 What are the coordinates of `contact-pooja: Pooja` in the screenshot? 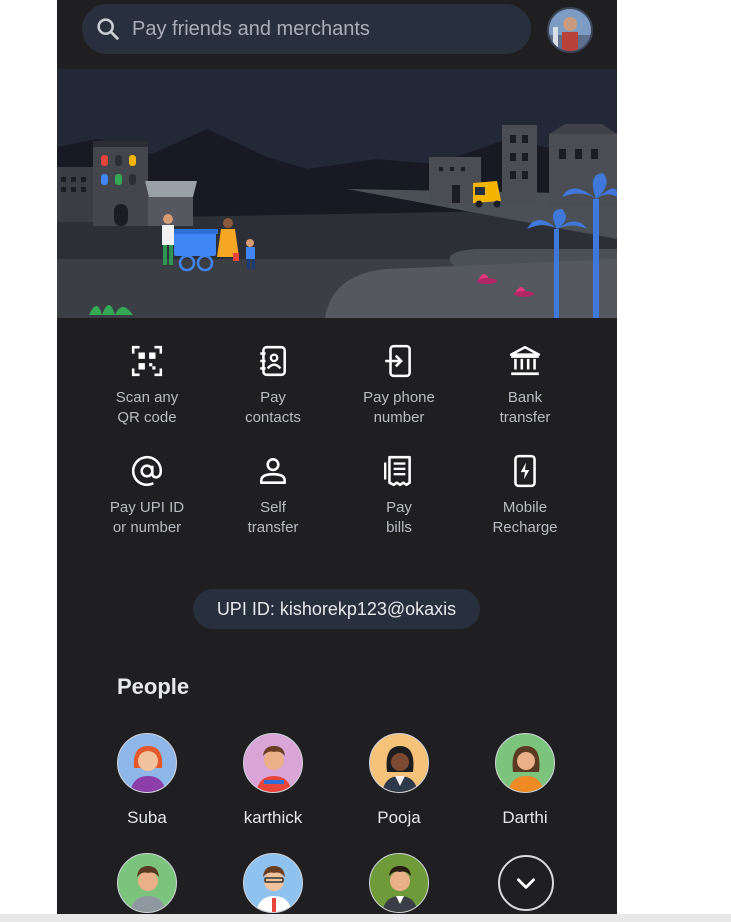 It's located at (399, 780).